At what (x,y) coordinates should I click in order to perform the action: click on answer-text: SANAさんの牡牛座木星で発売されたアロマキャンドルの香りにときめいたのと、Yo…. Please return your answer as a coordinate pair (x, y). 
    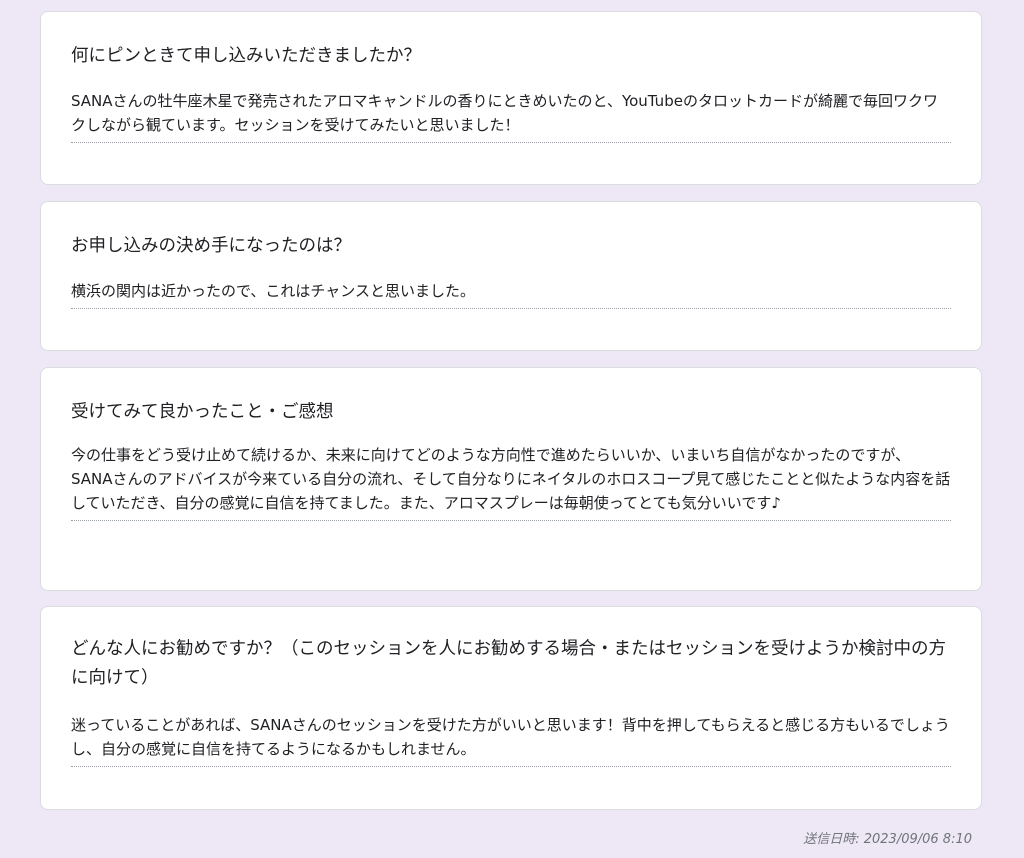
    Looking at the image, I should click on (511, 116).